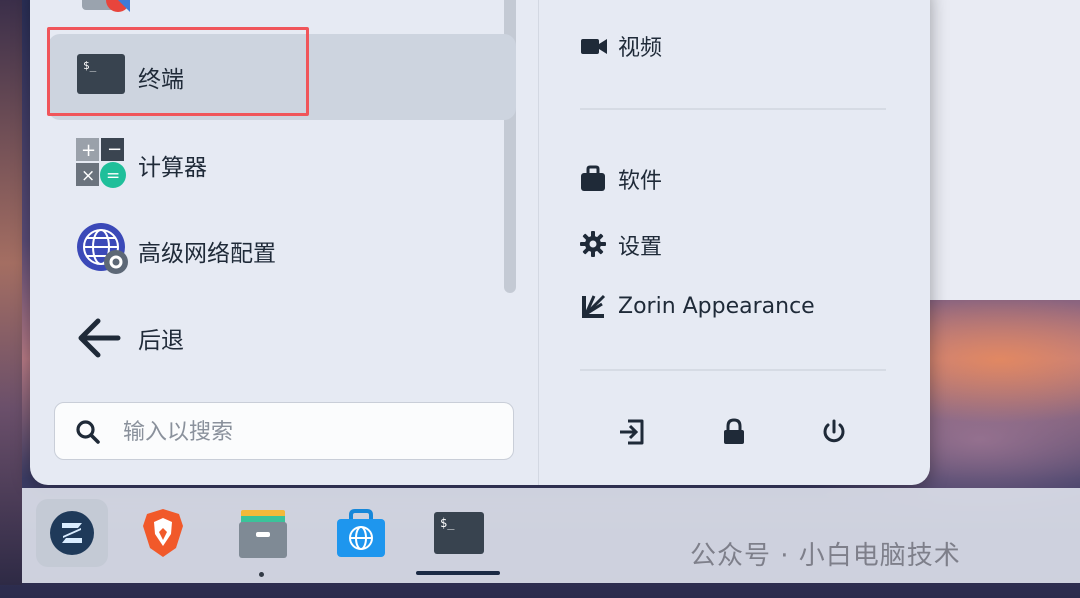 Image resolution: width=1080 pixels, height=598 pixels. I want to click on app-label-calculator: 计算器, so click(172, 168).